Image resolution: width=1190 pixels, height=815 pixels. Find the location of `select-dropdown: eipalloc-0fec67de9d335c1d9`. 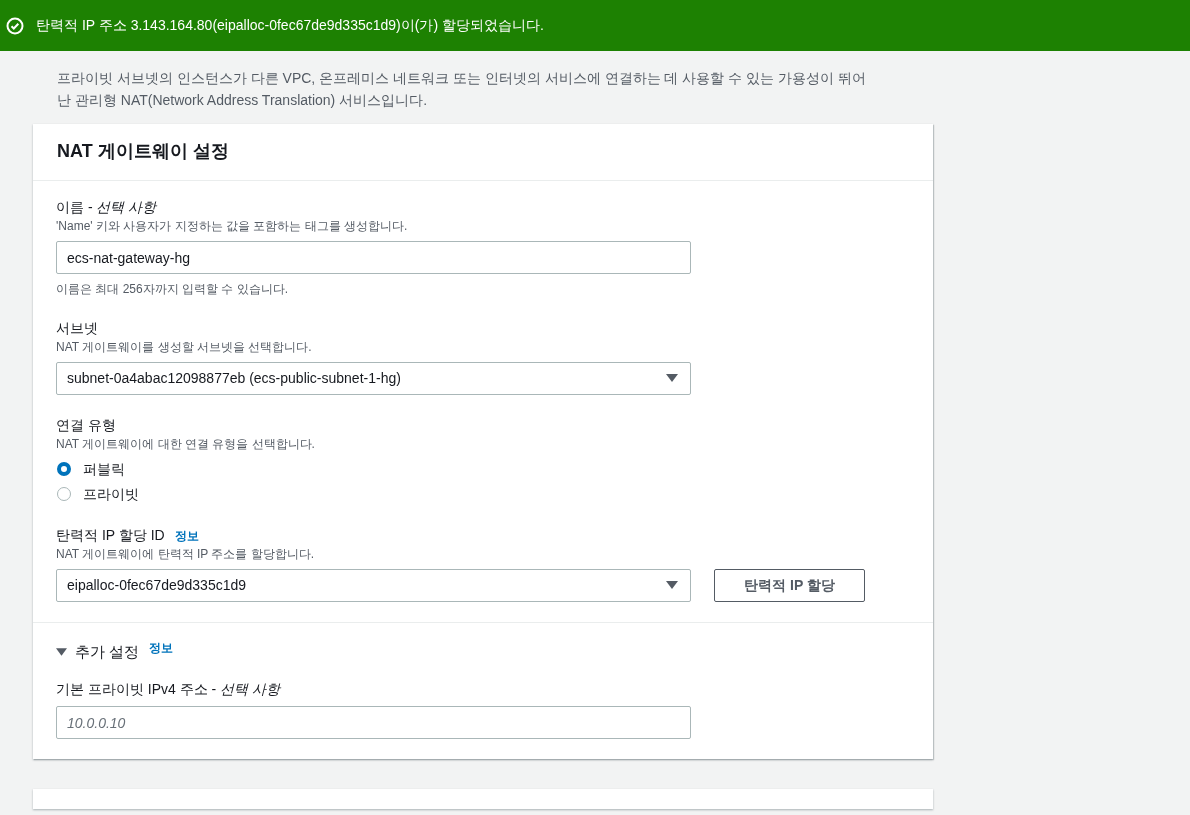

select-dropdown: eipalloc-0fec67de9d335c1d9 is located at coordinates (373, 585).